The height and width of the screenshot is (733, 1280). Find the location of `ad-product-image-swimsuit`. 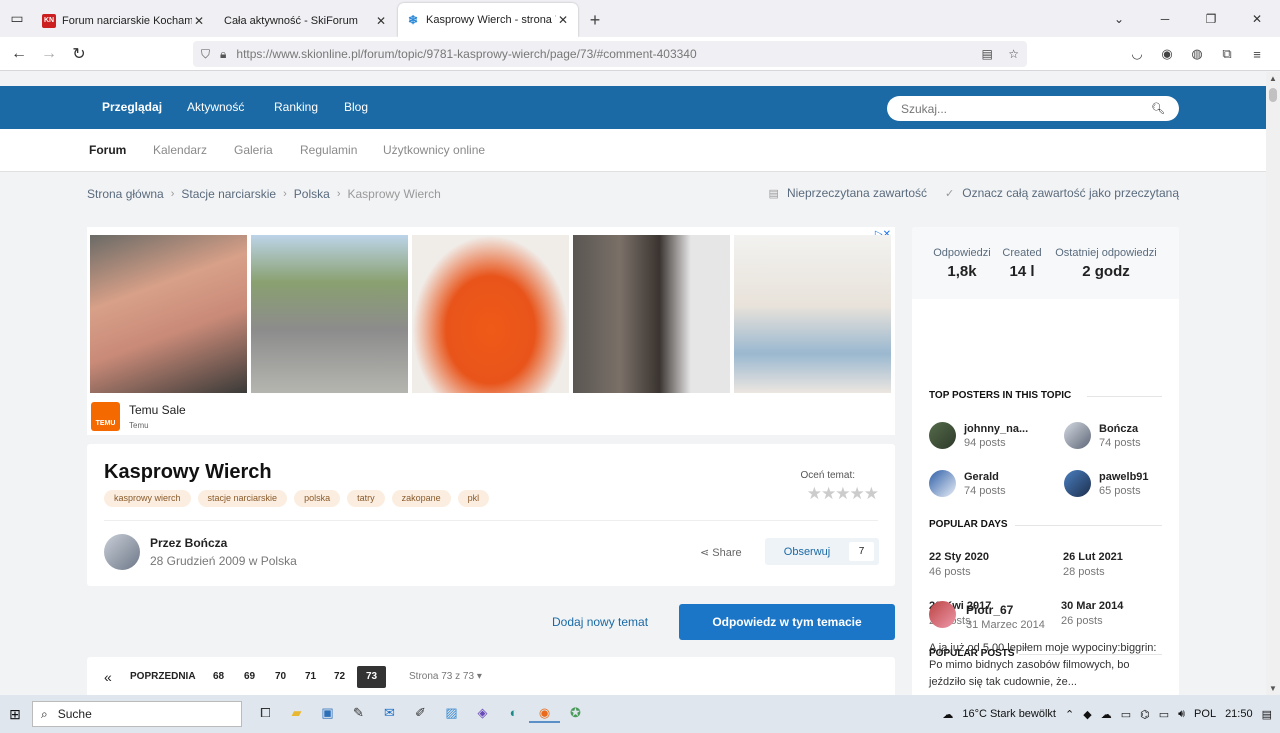

ad-product-image-swimsuit is located at coordinates (490, 314).